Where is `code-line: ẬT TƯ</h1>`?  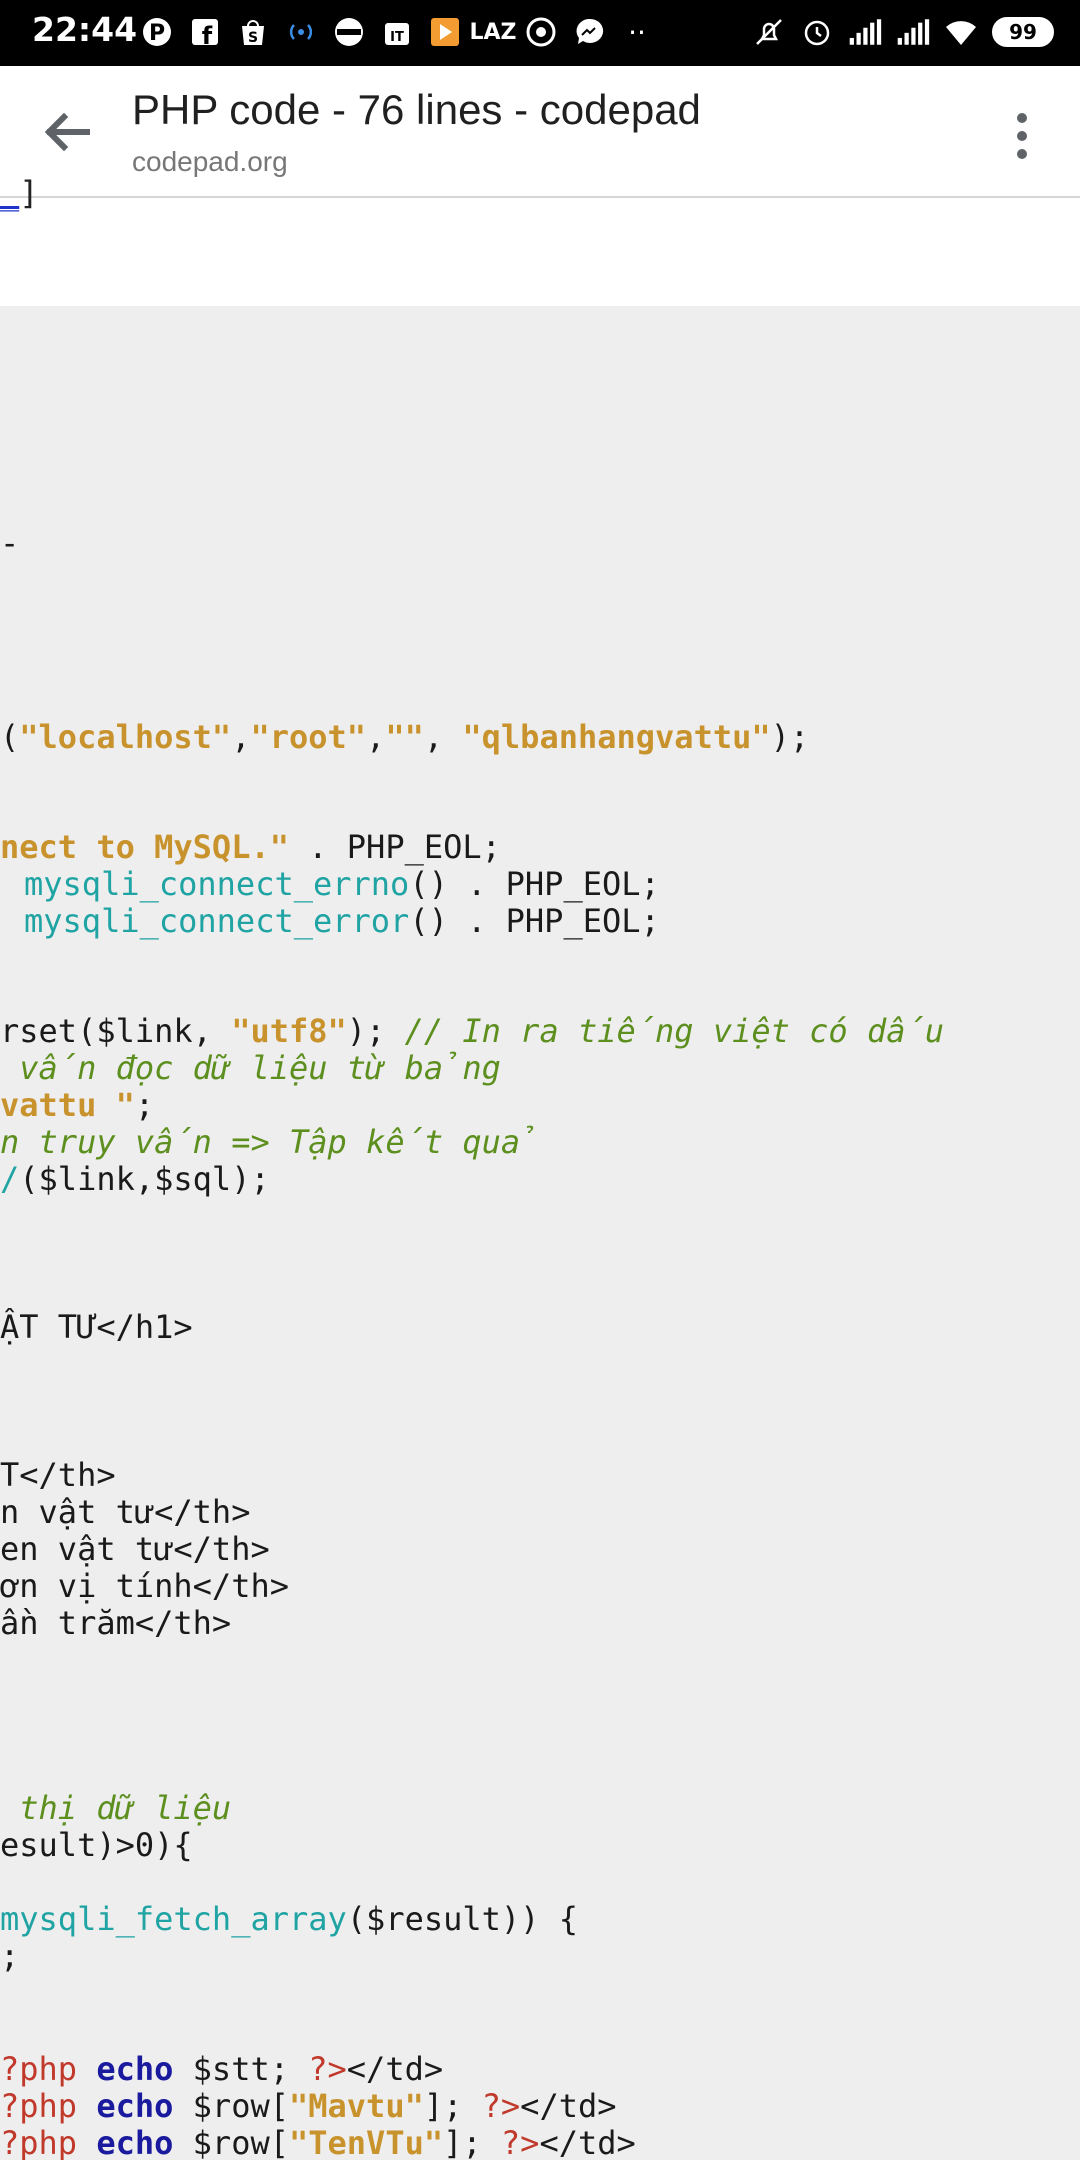
code-line: ẬT TƯ</h1> is located at coordinates (96, 1327).